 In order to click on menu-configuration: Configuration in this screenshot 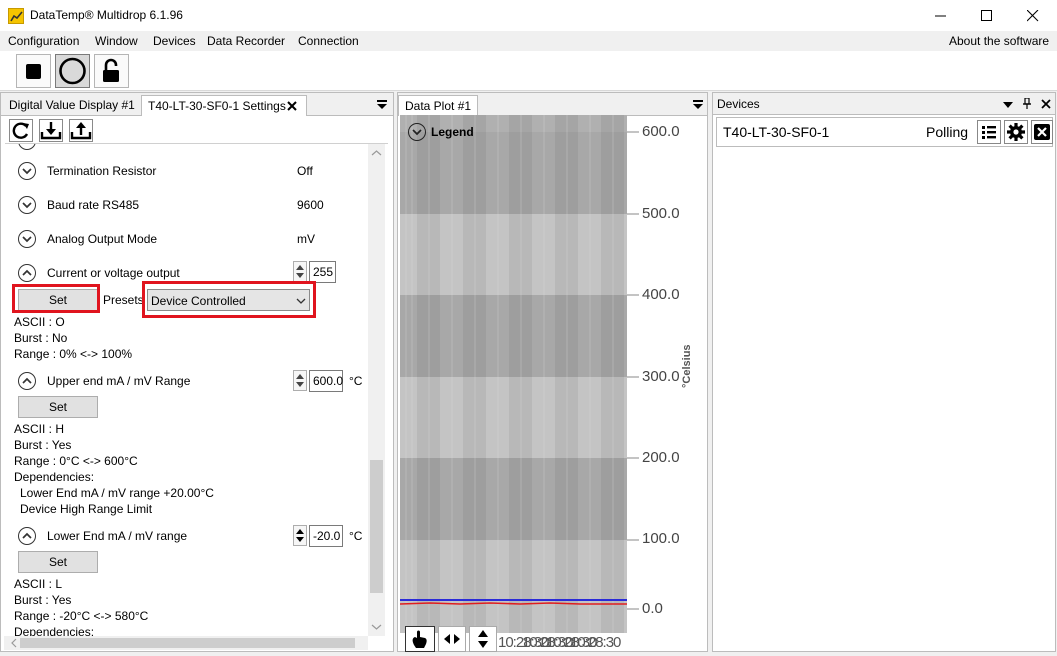, I will do `click(43, 41)`.